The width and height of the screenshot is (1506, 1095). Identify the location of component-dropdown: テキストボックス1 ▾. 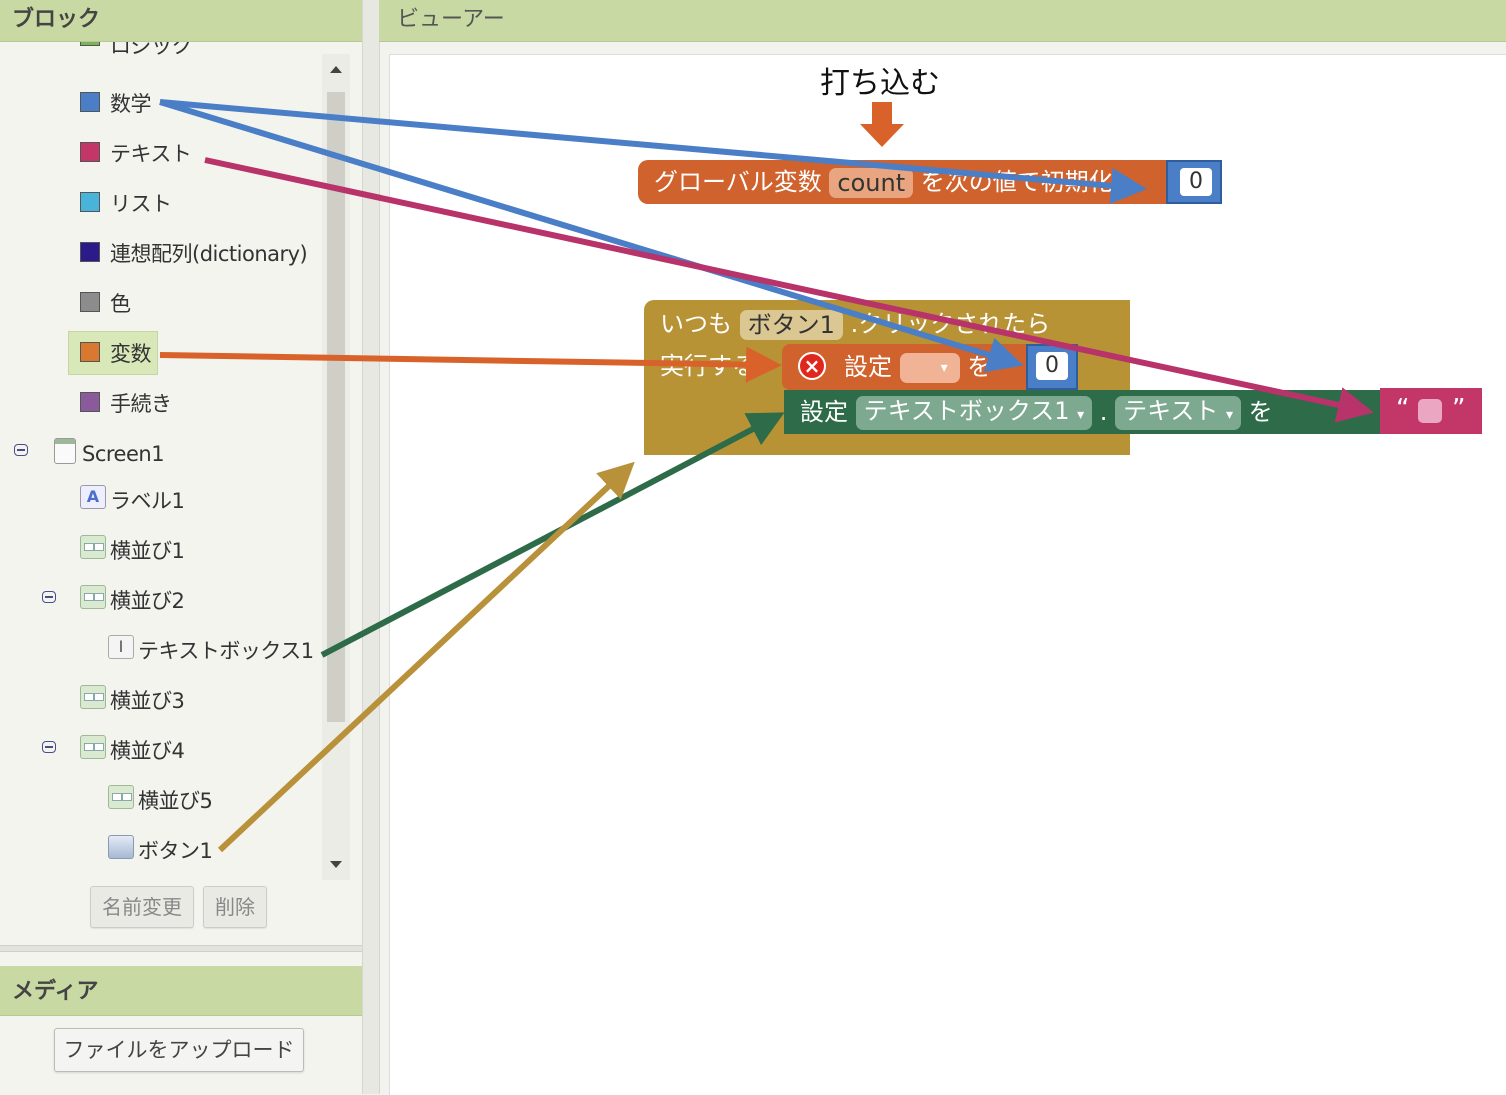
(974, 413).